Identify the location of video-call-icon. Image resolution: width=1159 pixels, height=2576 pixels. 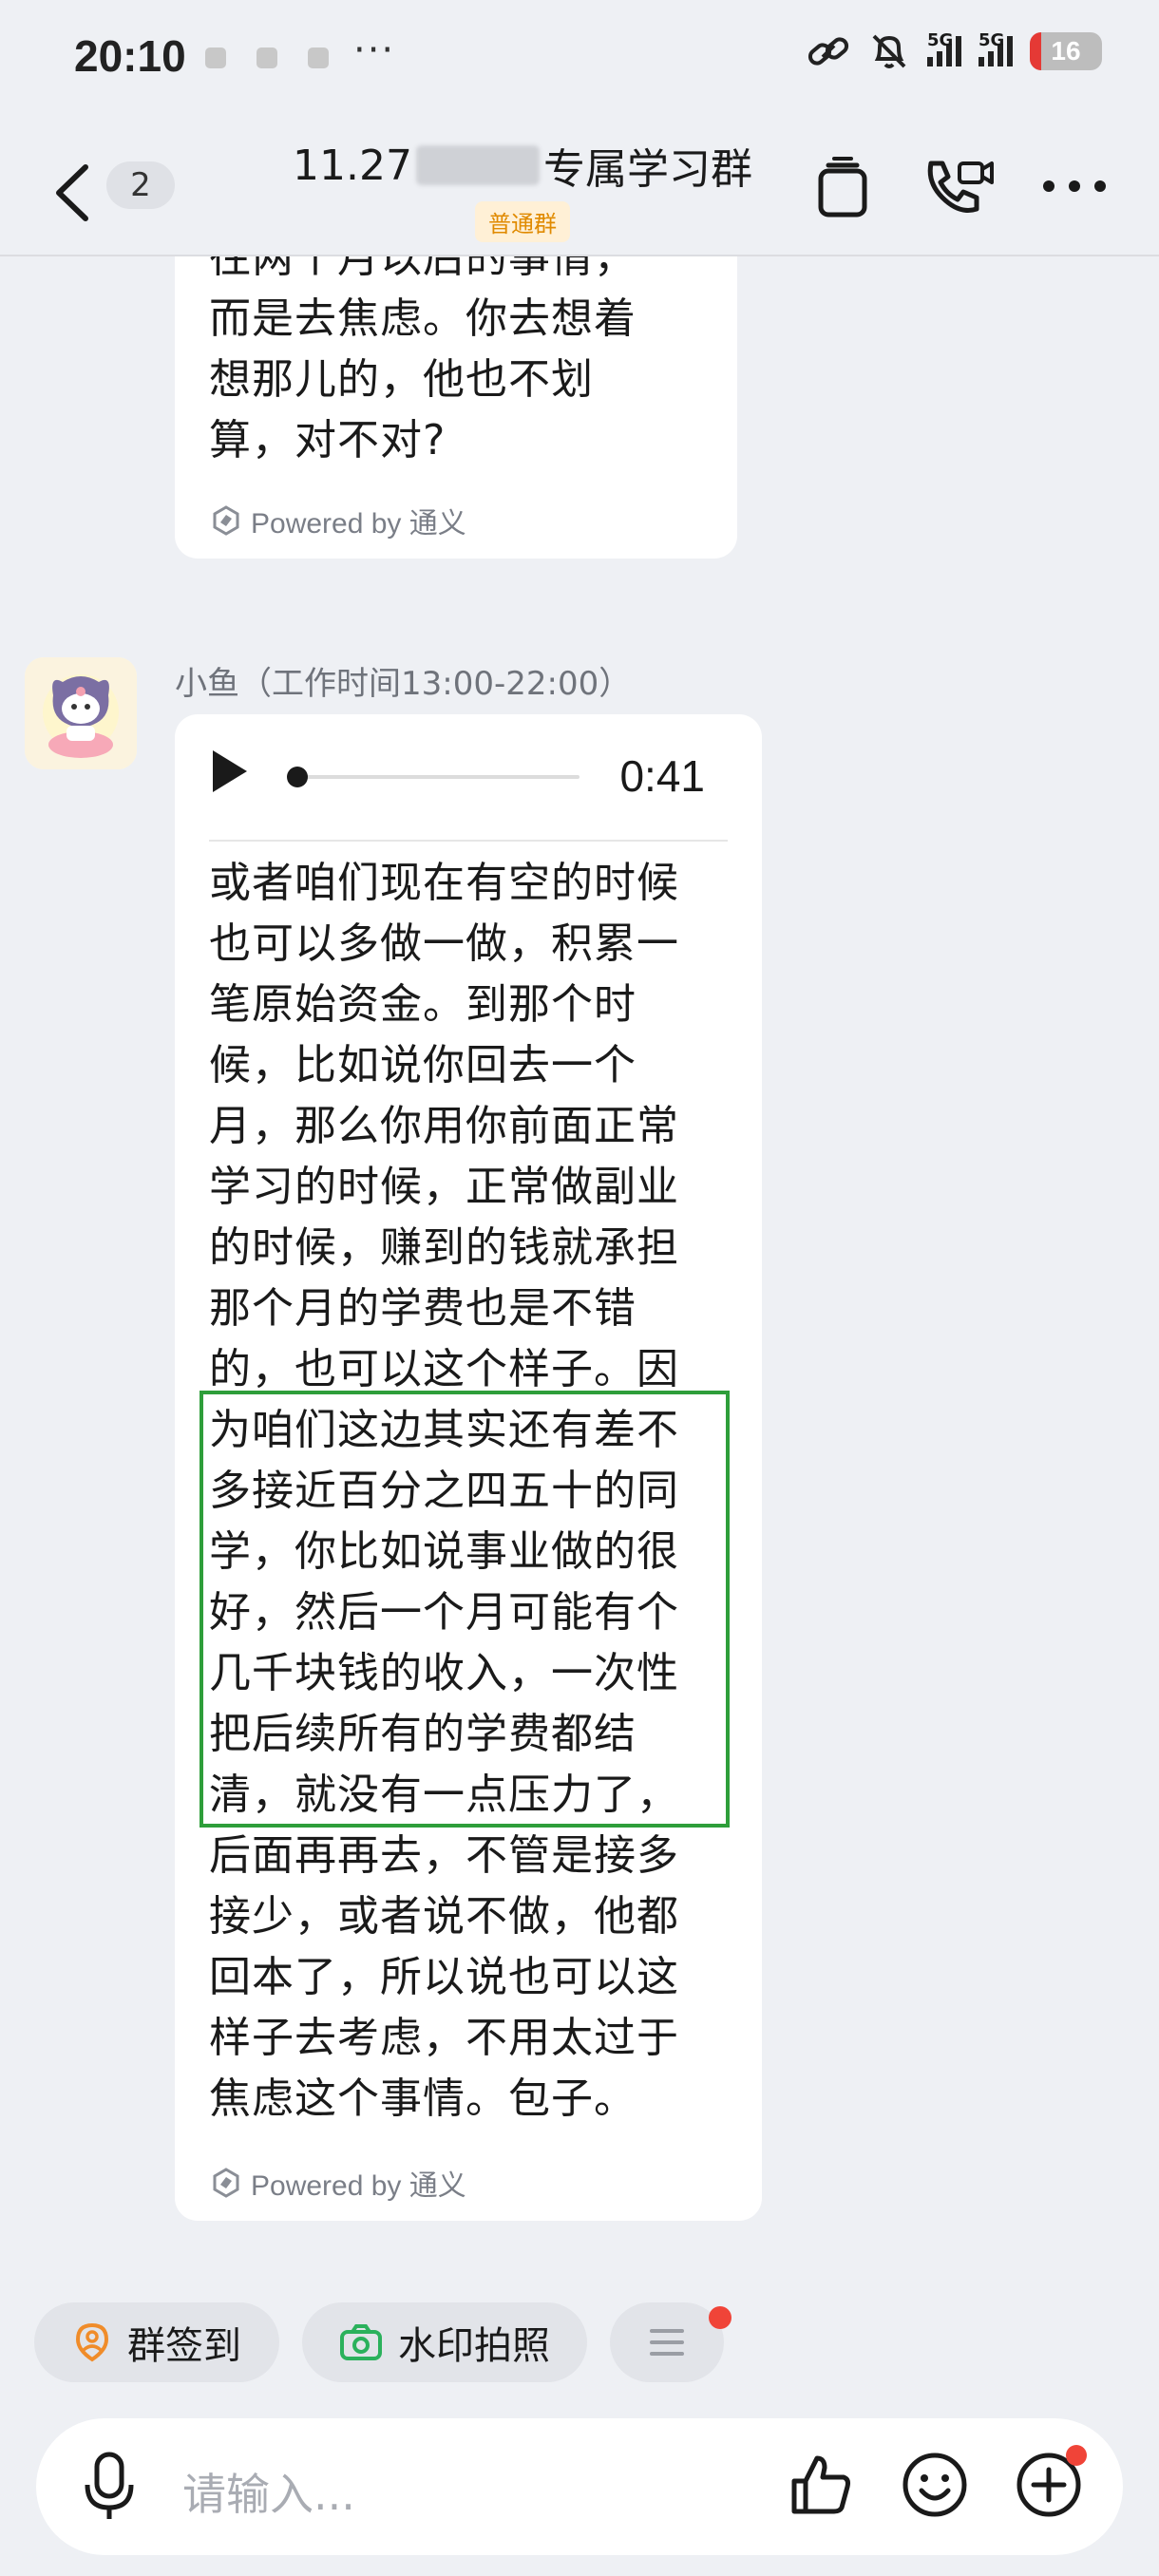
(959, 187).